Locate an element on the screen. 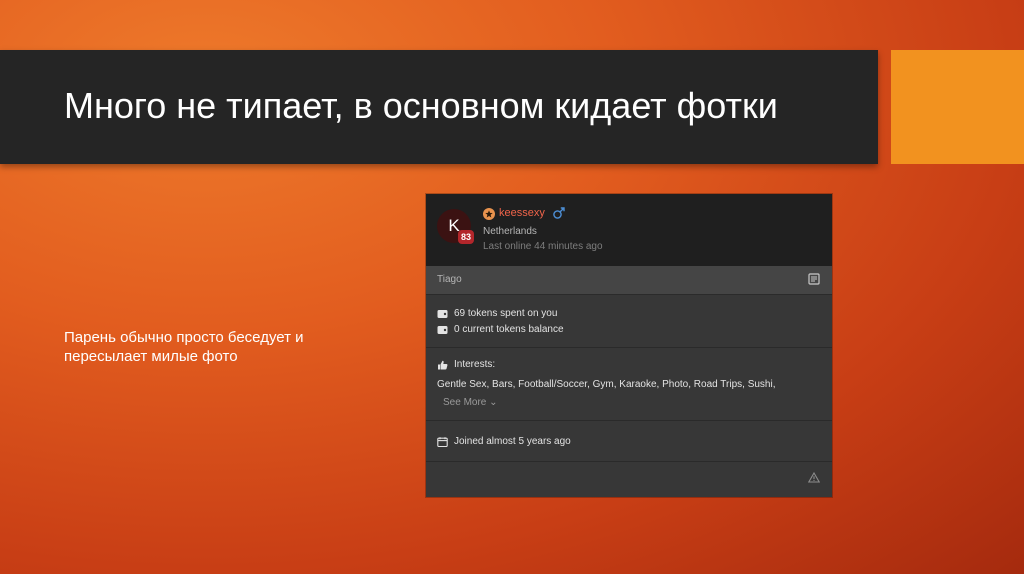  male-gender-icon is located at coordinates (559, 213).